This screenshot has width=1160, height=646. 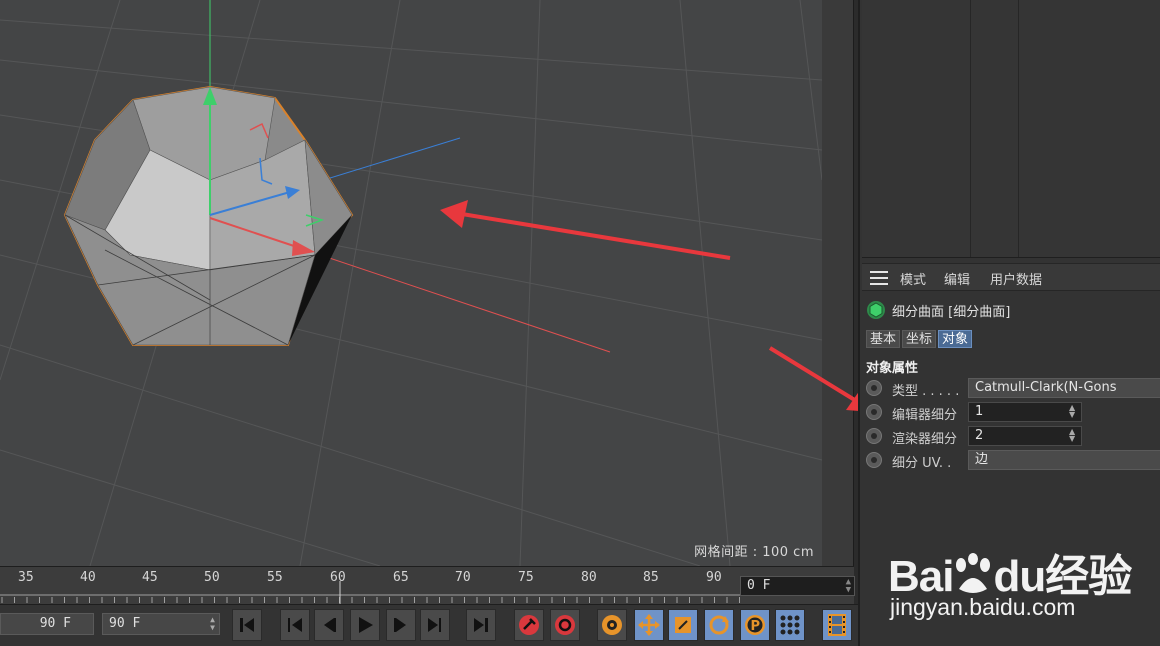 I want to click on tick-label: 80, so click(x=589, y=577).